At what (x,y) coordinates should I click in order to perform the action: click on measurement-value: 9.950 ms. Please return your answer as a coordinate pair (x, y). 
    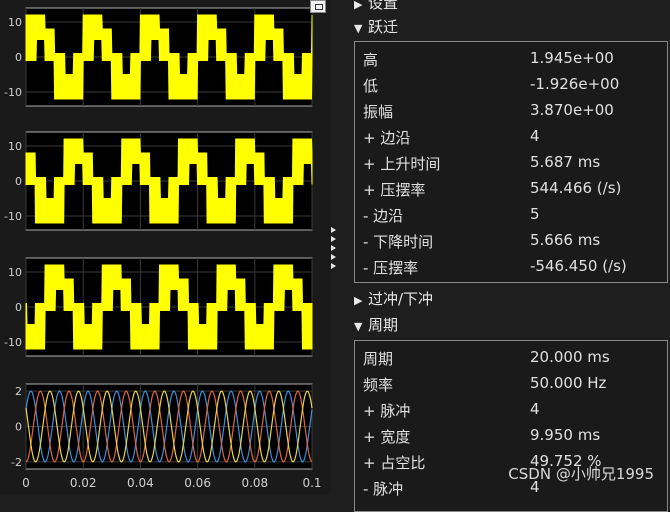
    Looking at the image, I should click on (565, 435).